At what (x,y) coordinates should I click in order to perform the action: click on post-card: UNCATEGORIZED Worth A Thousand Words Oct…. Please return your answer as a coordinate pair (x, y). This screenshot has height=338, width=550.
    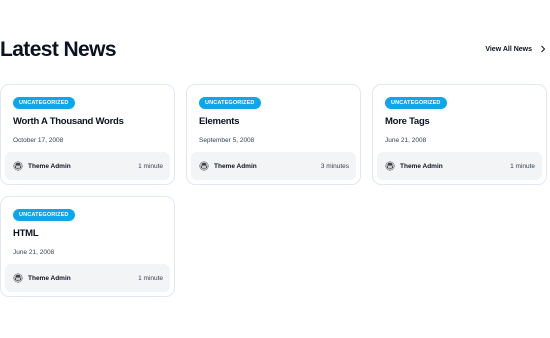
    Looking at the image, I should click on (87, 134).